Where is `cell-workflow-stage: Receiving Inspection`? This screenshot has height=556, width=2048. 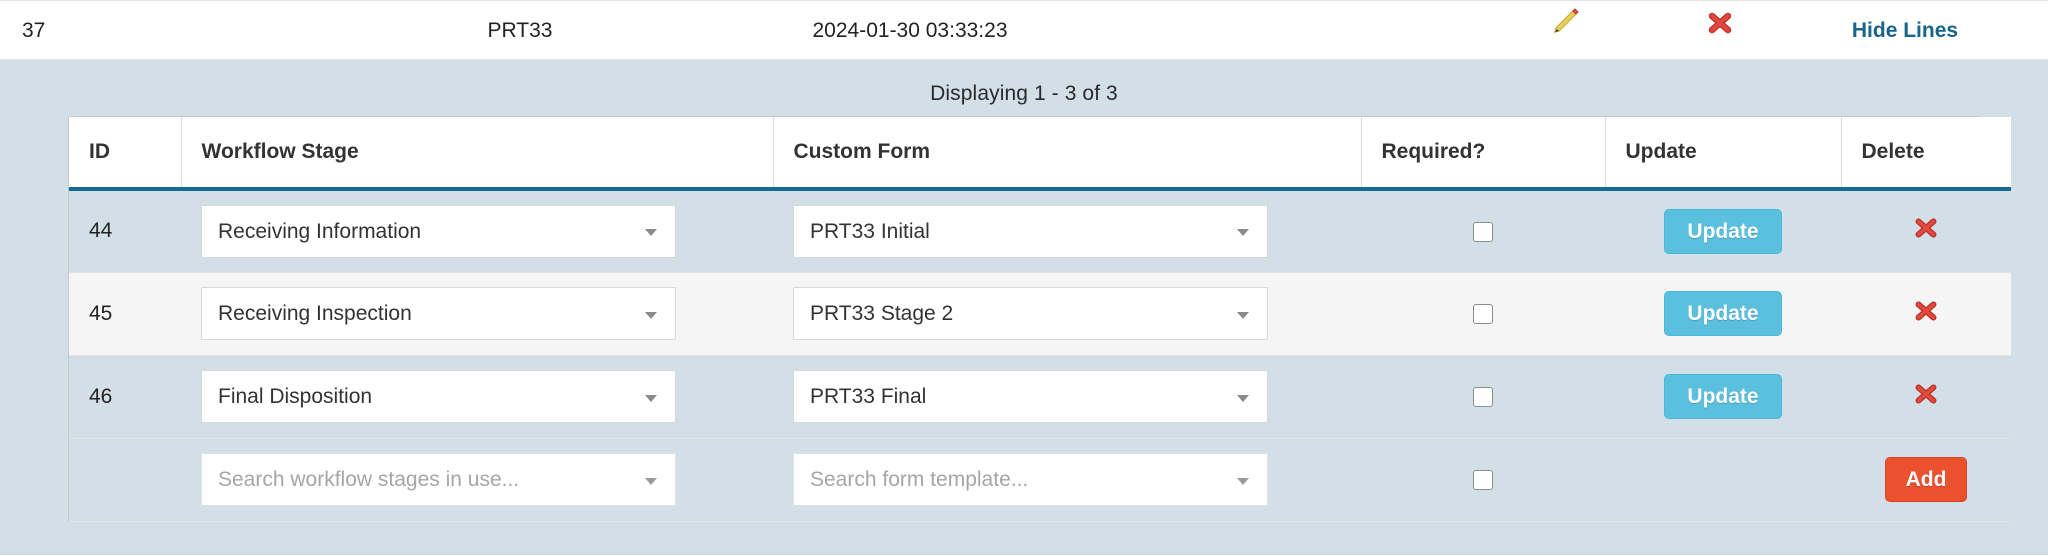
cell-workflow-stage: Receiving Inspection is located at coordinates (477, 314).